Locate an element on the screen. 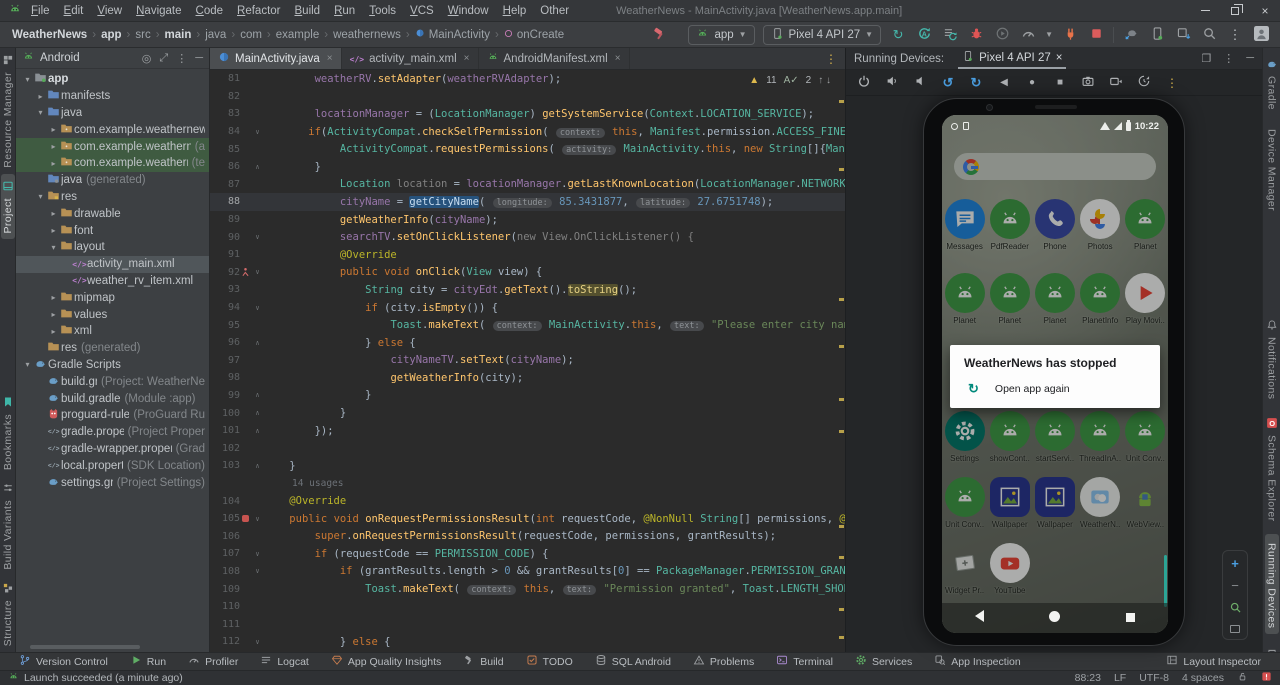 The width and height of the screenshot is (1280, 685). code-line: 86 ∧ } is located at coordinates (527, 167).